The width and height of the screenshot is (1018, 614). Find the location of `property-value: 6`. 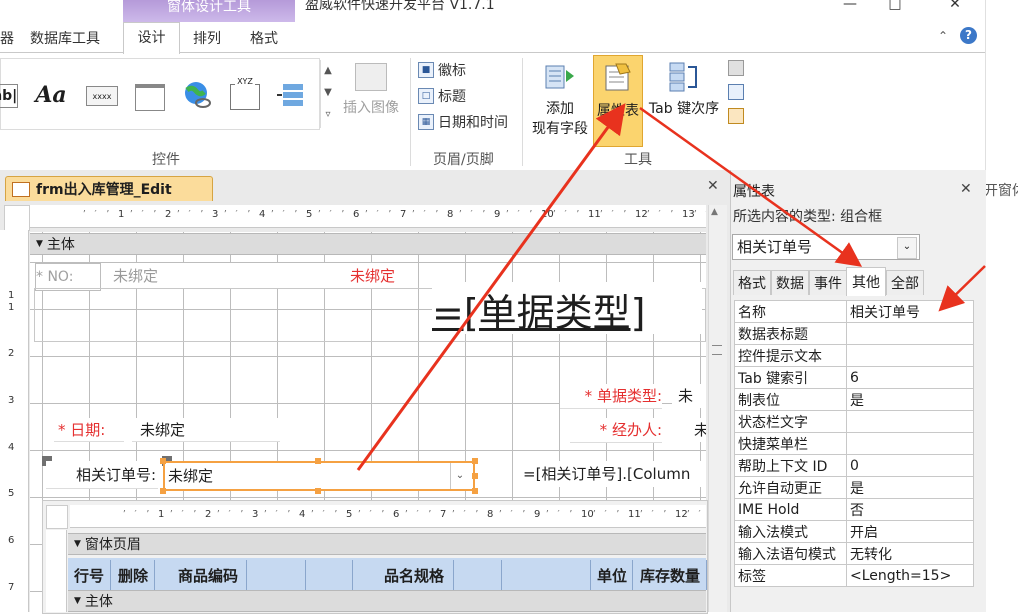

property-value: 6 is located at coordinates (910, 377).